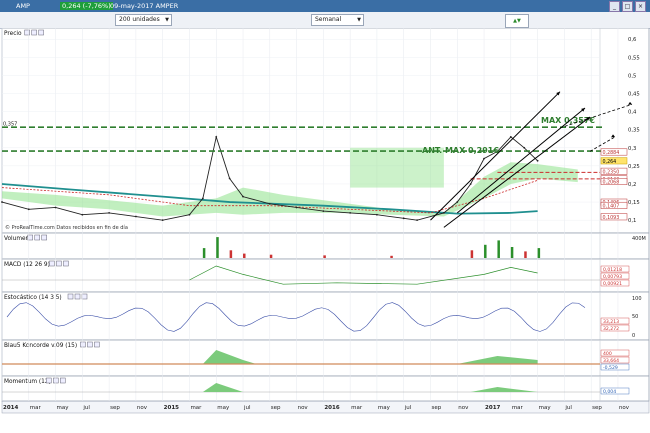 This screenshot has width=650, height=433. Describe the element at coordinates (23, 6) in the screenshot. I see `window-title: AMP` at that location.